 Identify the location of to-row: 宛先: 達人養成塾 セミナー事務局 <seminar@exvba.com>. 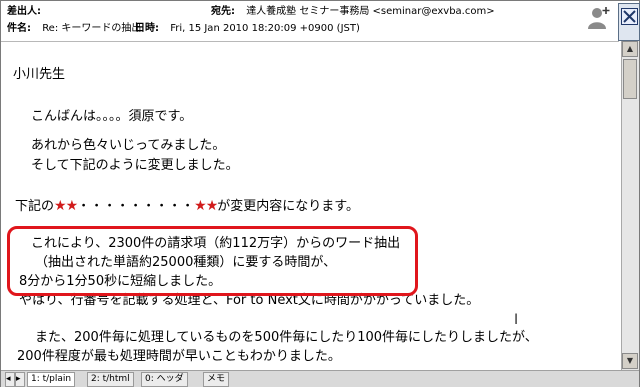
(353, 12).